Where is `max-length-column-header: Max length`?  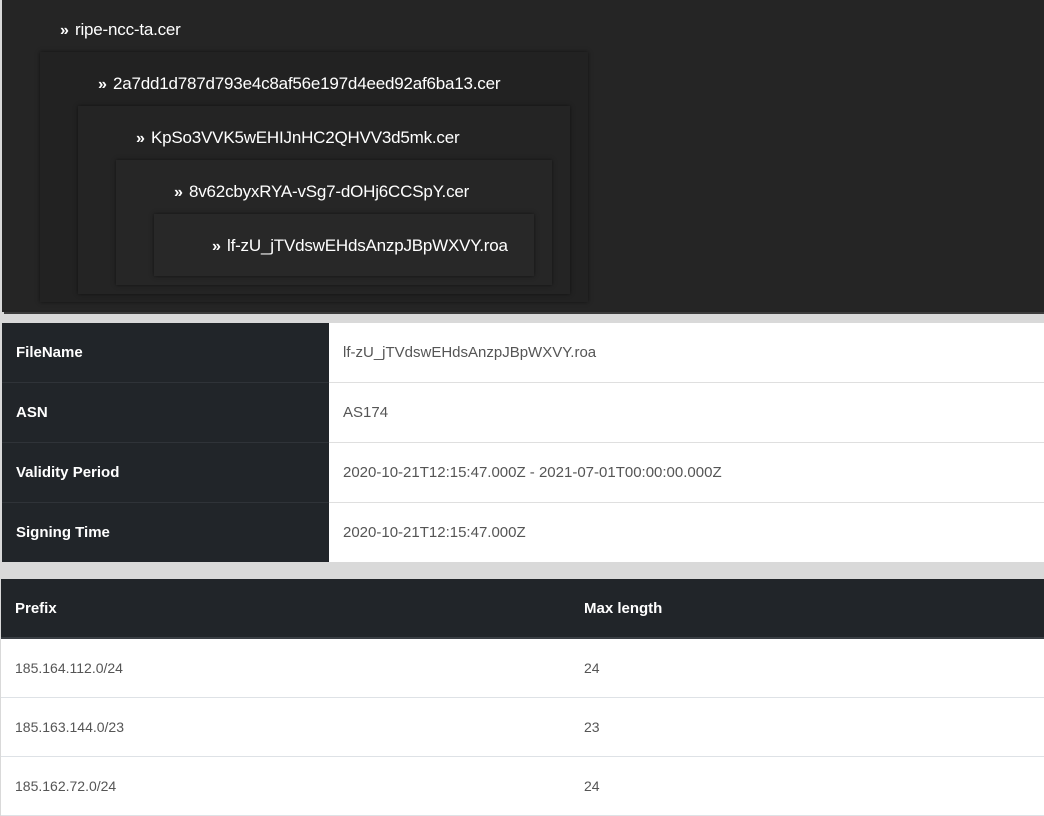 max-length-column-header: Max length is located at coordinates (807, 609).